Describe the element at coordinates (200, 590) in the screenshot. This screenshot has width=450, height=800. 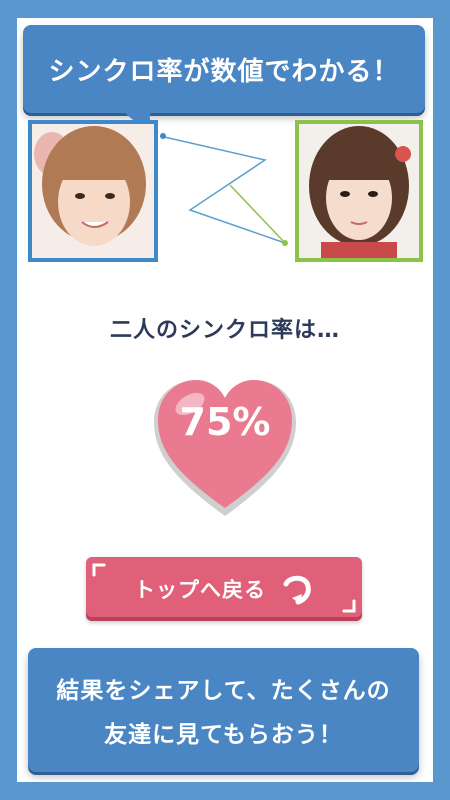
I see `back-to-top-label: トップへ戻る` at that location.